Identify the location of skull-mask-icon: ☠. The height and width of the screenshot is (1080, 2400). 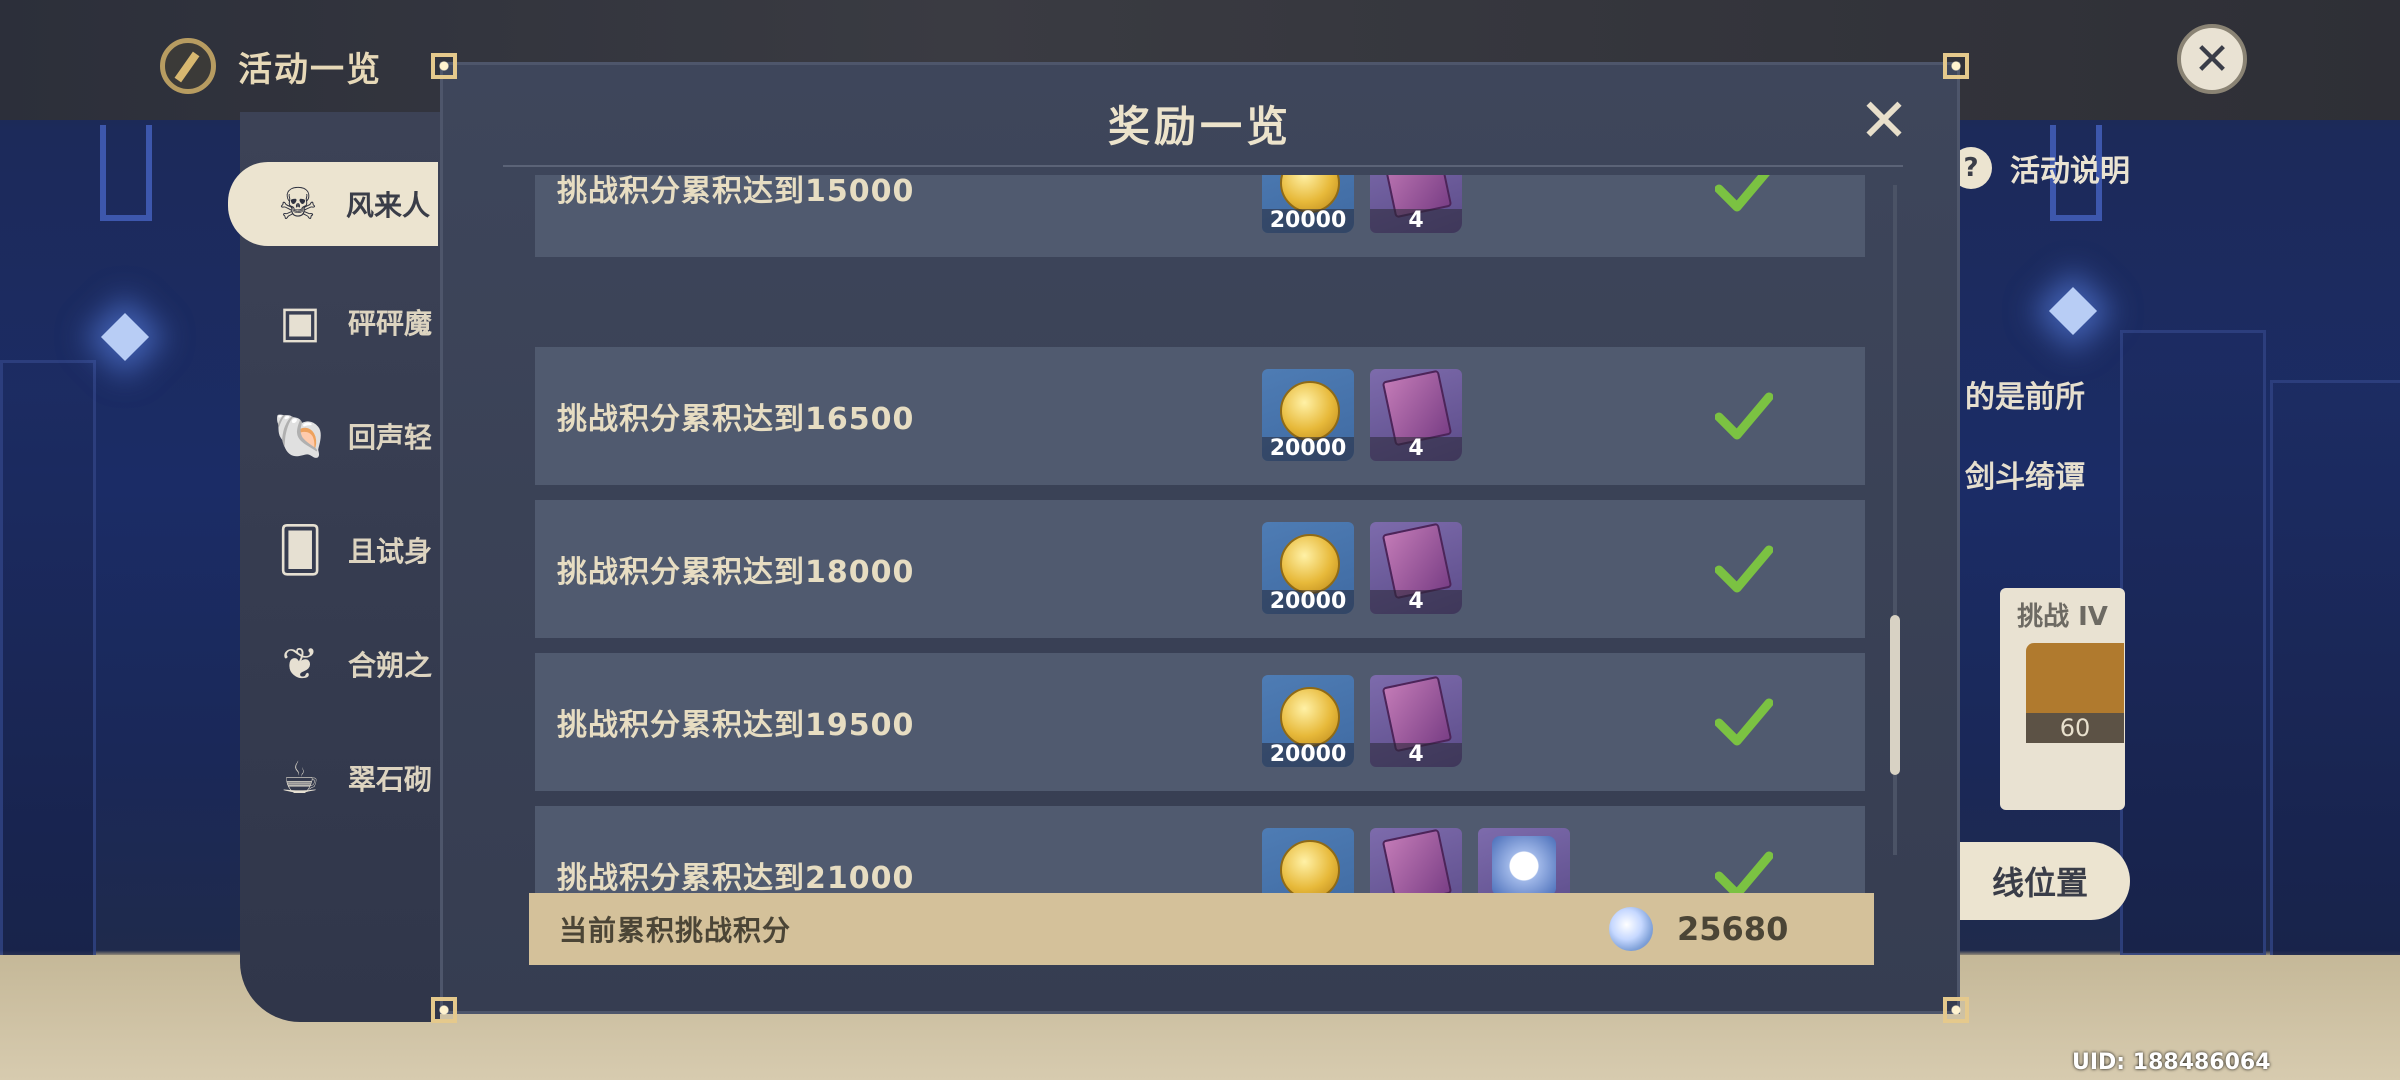
(298, 204).